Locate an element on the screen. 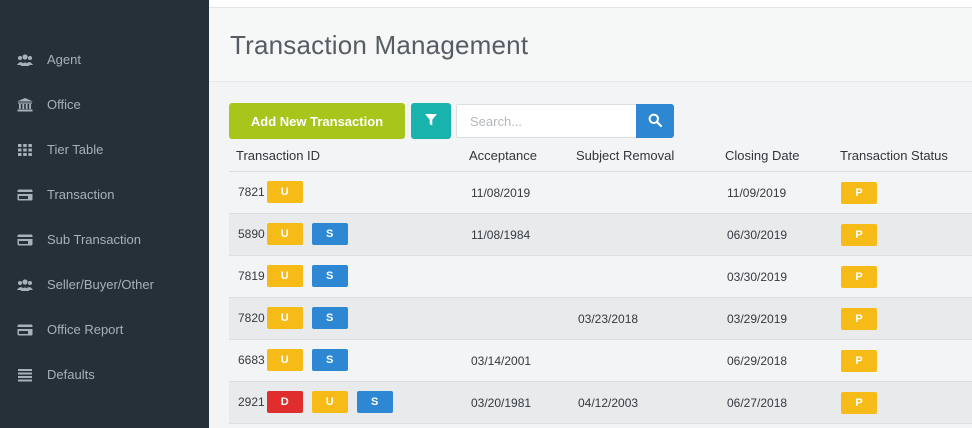  transaction-id: 7821 is located at coordinates (251, 192).